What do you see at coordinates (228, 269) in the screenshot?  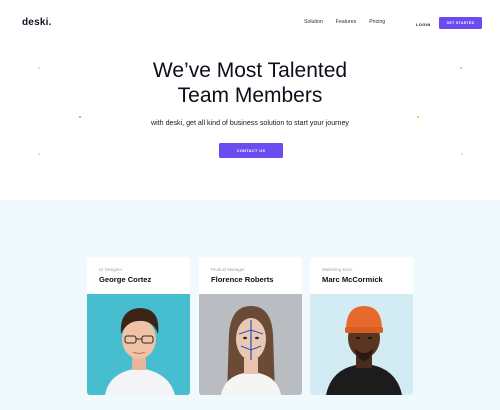 I see `member-role: Product Manager` at bounding box center [228, 269].